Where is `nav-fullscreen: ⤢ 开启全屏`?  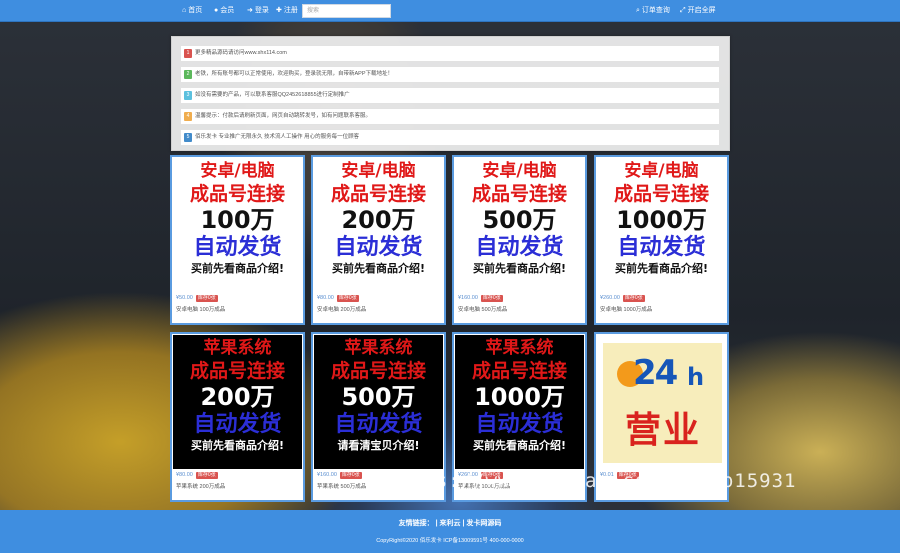
nav-fullscreen: ⤢ 开启全屏 is located at coordinates (698, 11).